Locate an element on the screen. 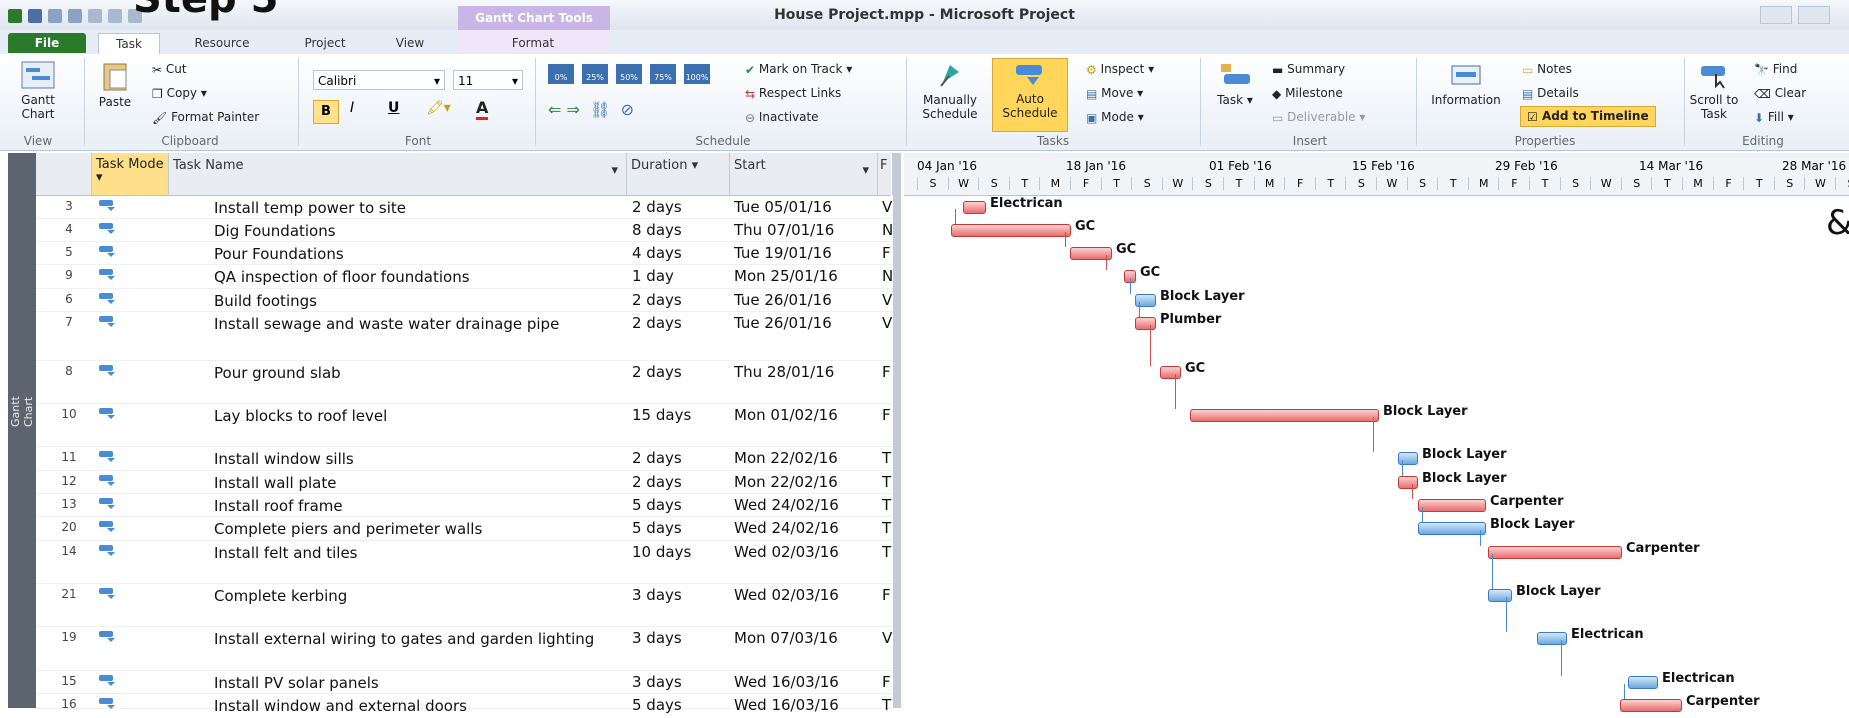 Image resolution: width=1849 pixels, height=718 pixels. view-splitter is located at coordinates (897, 430).